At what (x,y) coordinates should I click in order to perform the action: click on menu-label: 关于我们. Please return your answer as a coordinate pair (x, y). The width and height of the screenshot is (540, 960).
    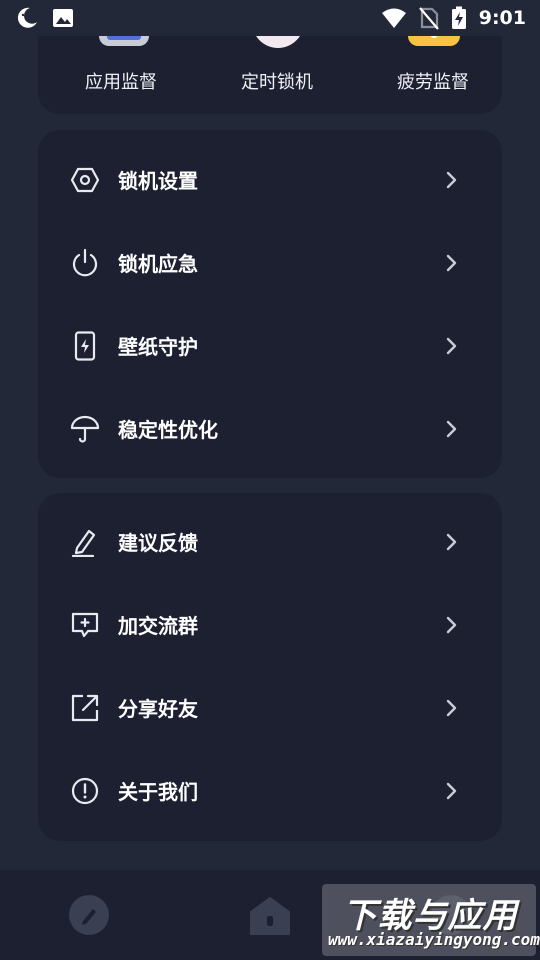
    Looking at the image, I should click on (158, 792).